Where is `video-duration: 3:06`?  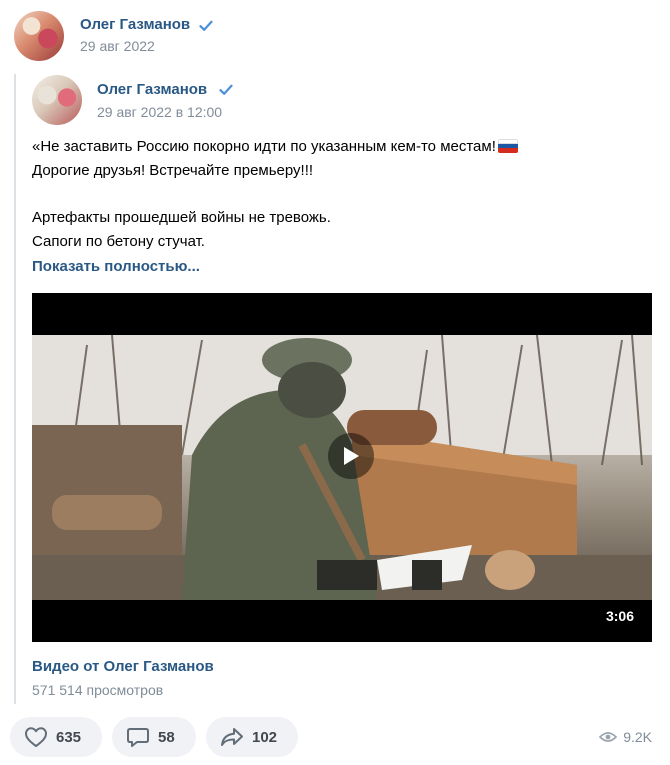
video-duration: 3:06 is located at coordinates (619, 616).